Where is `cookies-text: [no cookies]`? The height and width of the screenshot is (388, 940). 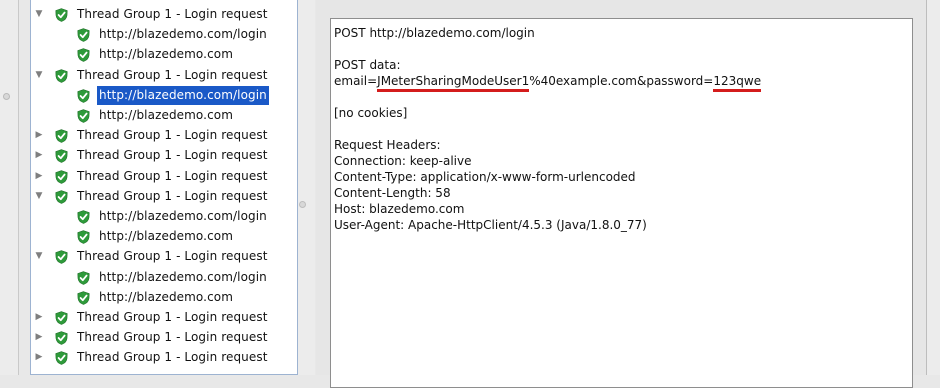 cookies-text: [no cookies] is located at coordinates (371, 113).